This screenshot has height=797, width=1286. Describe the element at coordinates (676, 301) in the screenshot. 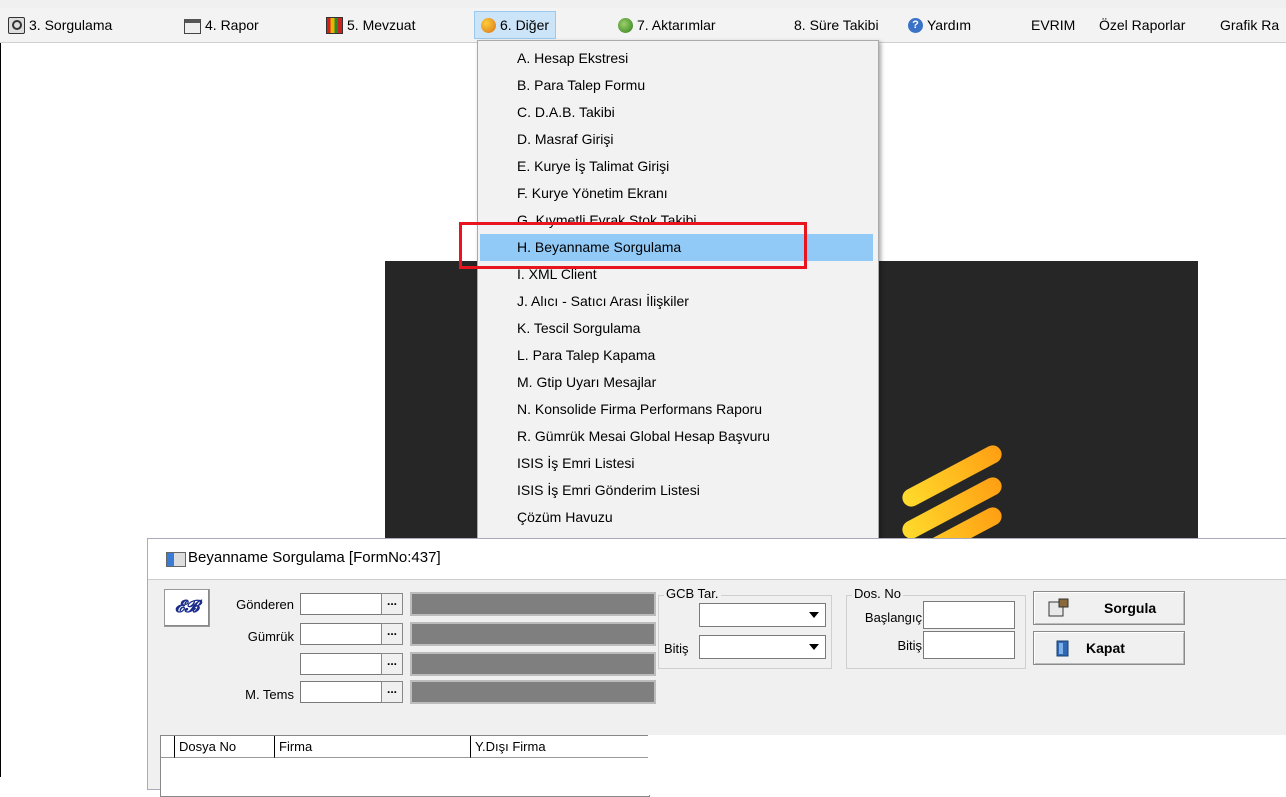

I see `menu-item-alici-satici: J. Alıcı - Satıcı Arası İlişkiler` at that location.